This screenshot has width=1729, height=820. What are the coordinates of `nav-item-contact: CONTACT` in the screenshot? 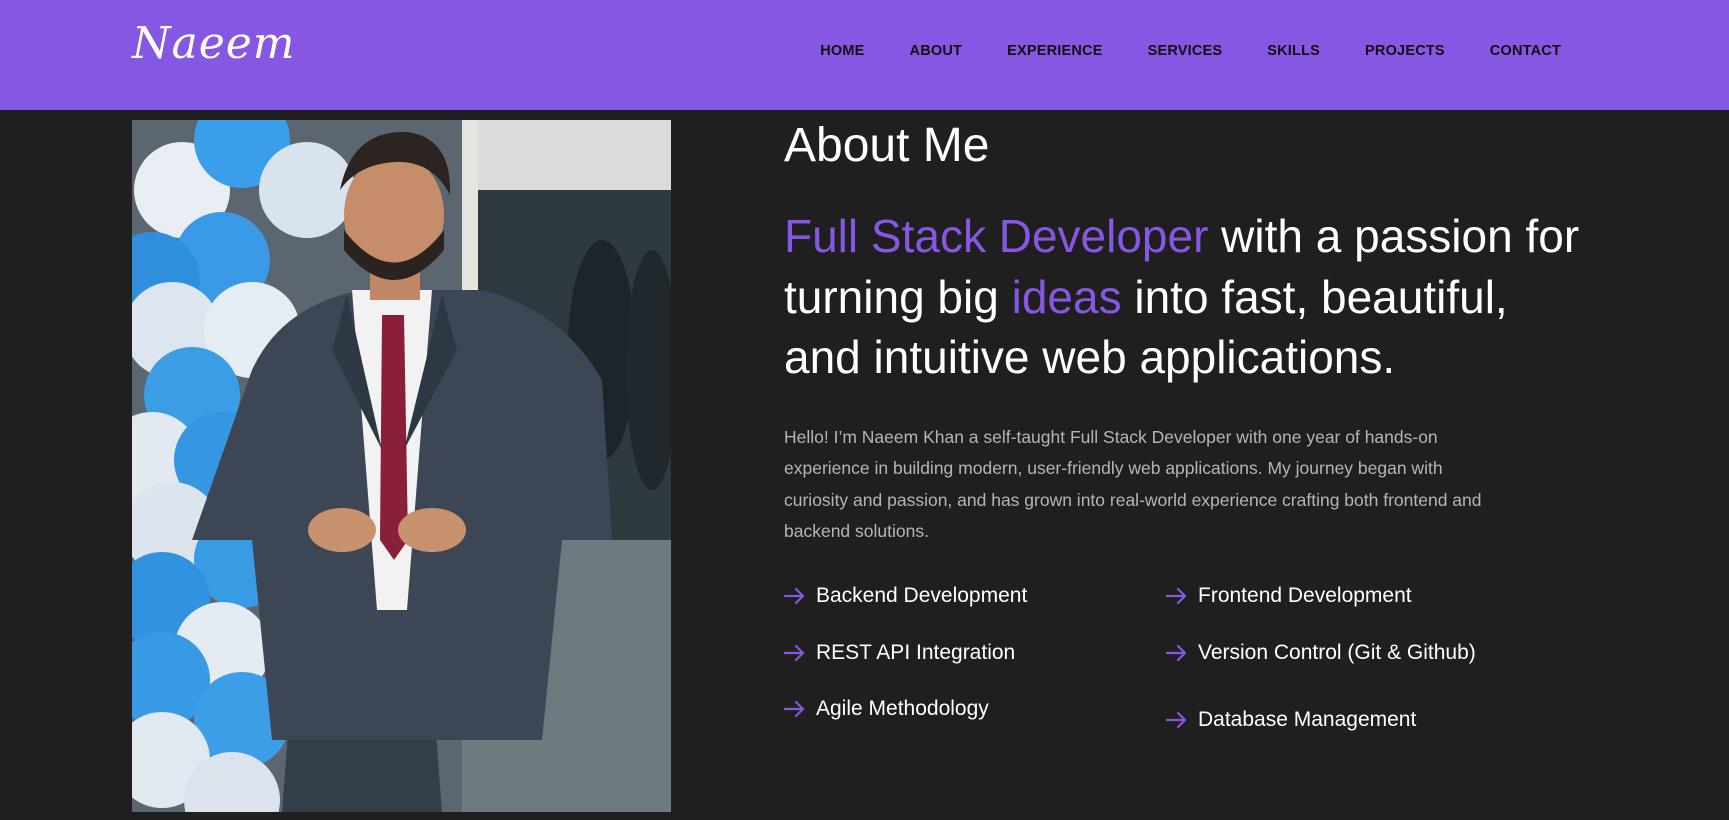 It's located at (1525, 51).